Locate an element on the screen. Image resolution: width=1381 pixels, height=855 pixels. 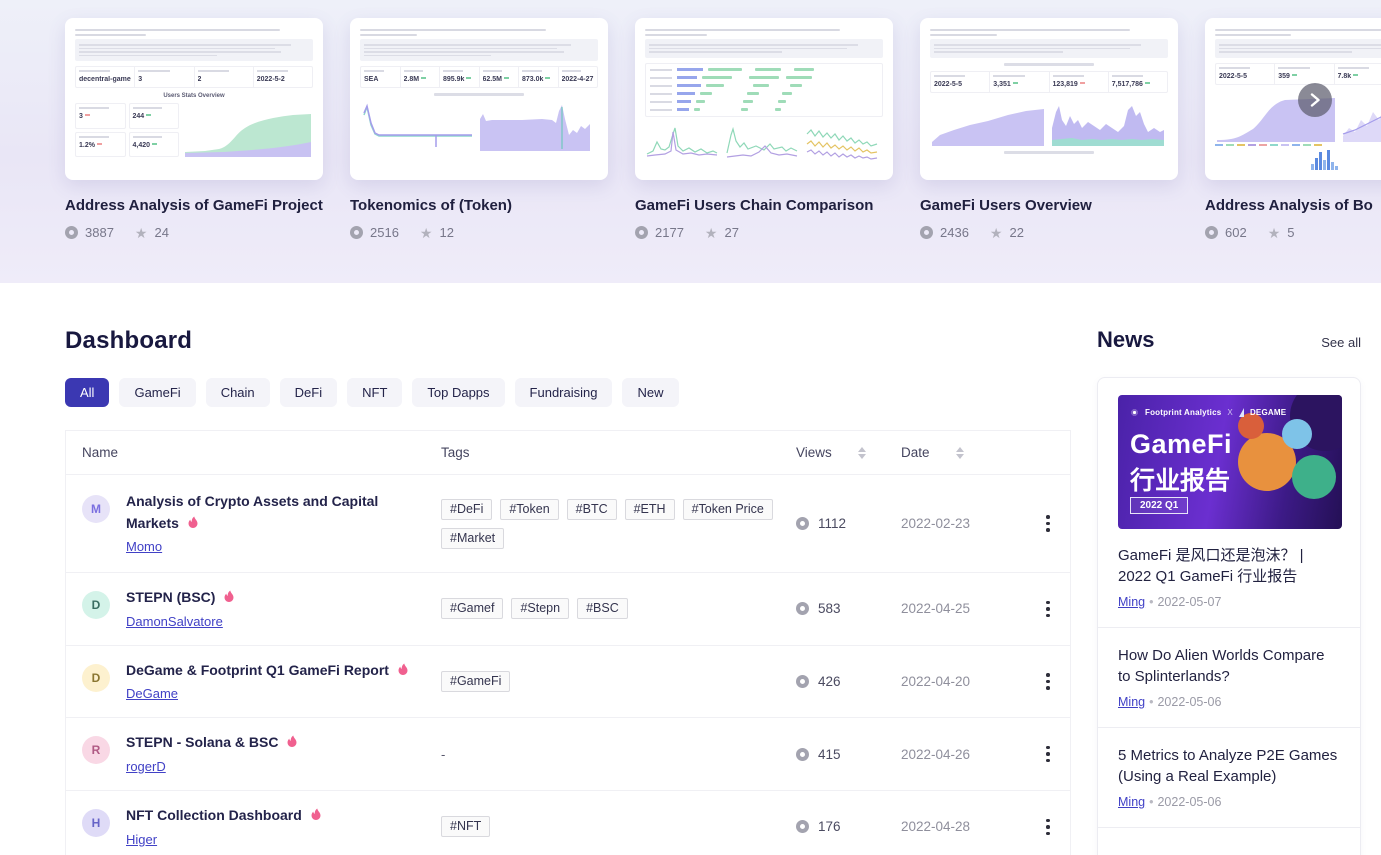
tag-chip: #Stepn is located at coordinates (540, 609).